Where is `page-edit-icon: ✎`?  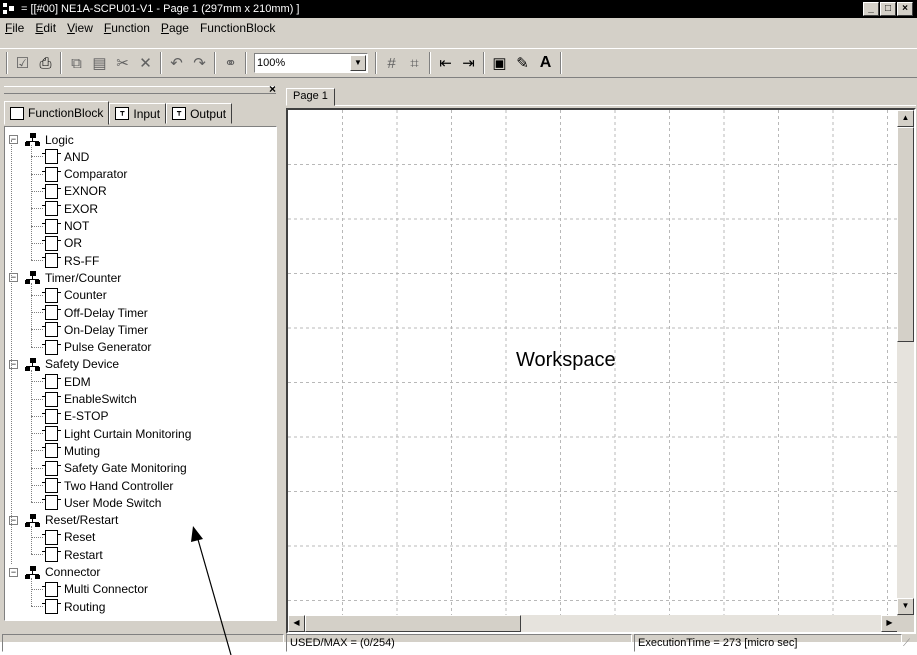
page-edit-icon: ✎ is located at coordinates (522, 63).